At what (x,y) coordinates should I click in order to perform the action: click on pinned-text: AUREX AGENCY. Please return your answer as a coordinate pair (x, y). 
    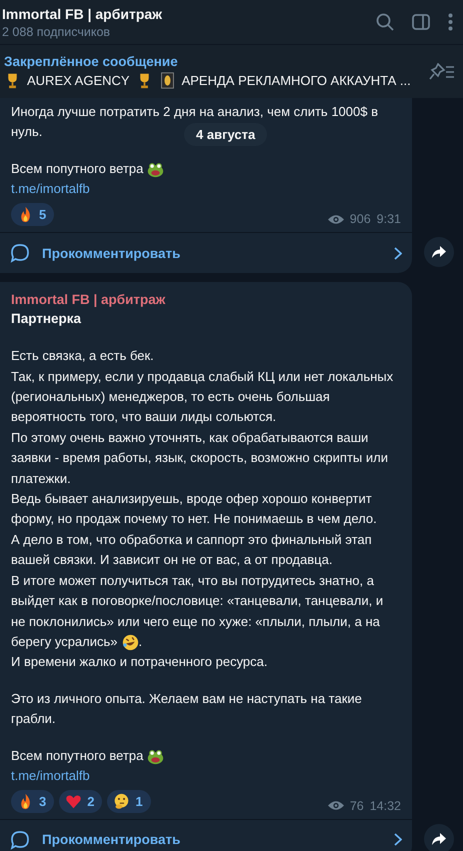
    Looking at the image, I should click on (78, 80).